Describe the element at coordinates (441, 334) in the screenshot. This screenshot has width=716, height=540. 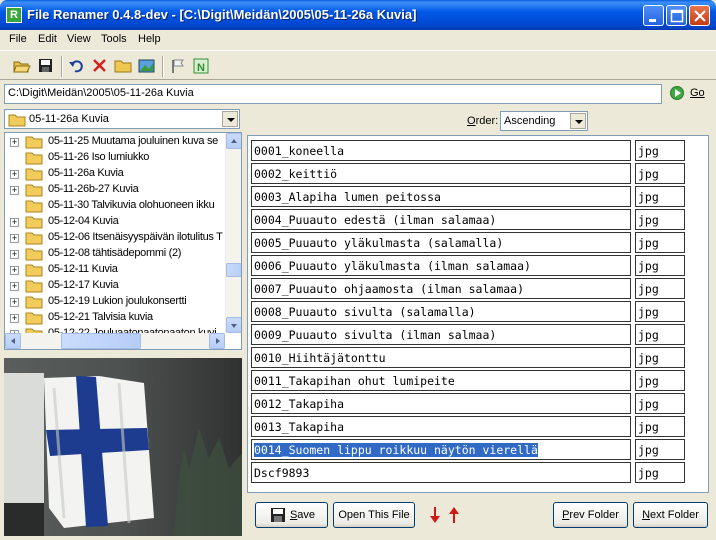
I see `file-name-input: 0009_Puuauto sivulta (ilman salmaa)` at that location.